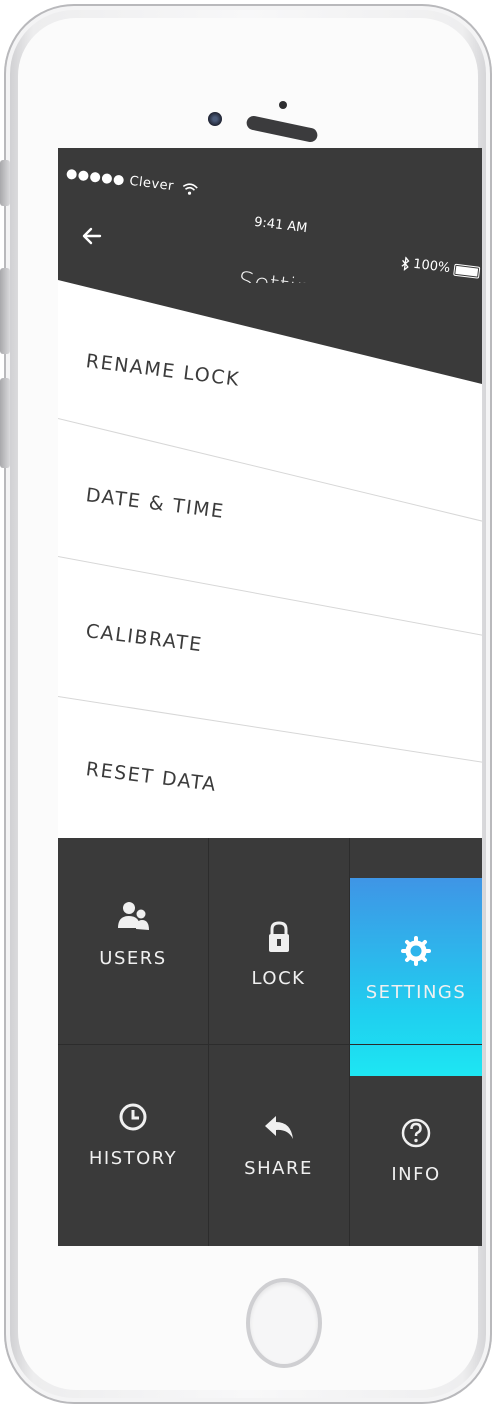 The image size is (495, 1411). What do you see at coordinates (278, 978) in the screenshot?
I see `tile-lock-label: LOCK` at bounding box center [278, 978].